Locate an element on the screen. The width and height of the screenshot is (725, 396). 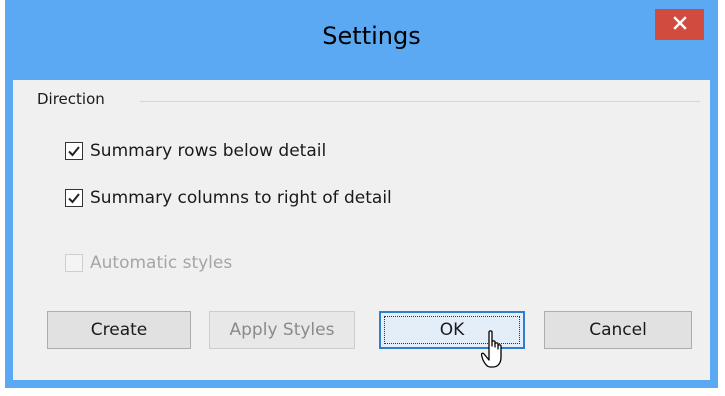
window-frame-left is located at coordinates (9, 233).